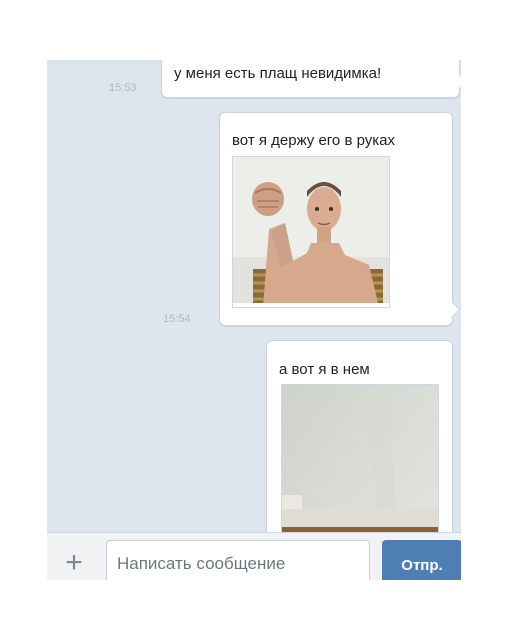 The height and width of the screenshot is (627, 510). Describe the element at coordinates (74, 561) in the screenshot. I see `plus-icon: +` at that location.